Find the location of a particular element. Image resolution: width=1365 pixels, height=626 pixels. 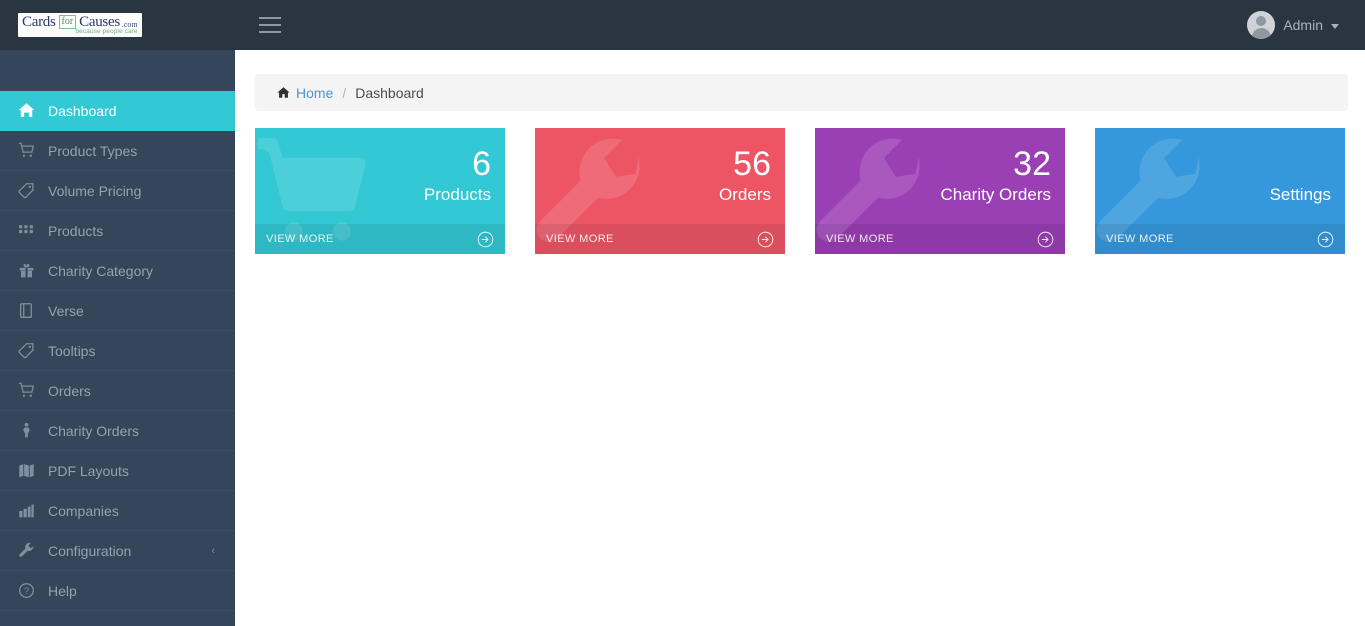

sidebar-item-product-types: Product Types is located at coordinates (117, 151).